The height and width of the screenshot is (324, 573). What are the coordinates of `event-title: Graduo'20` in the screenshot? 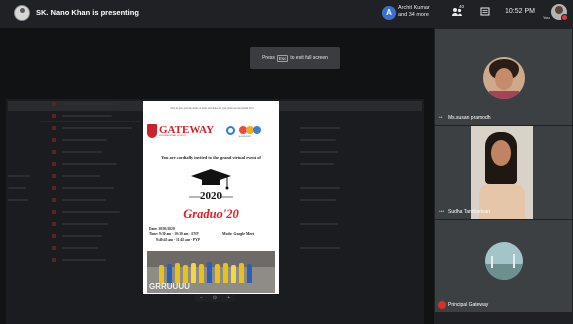 It's located at (211, 214).